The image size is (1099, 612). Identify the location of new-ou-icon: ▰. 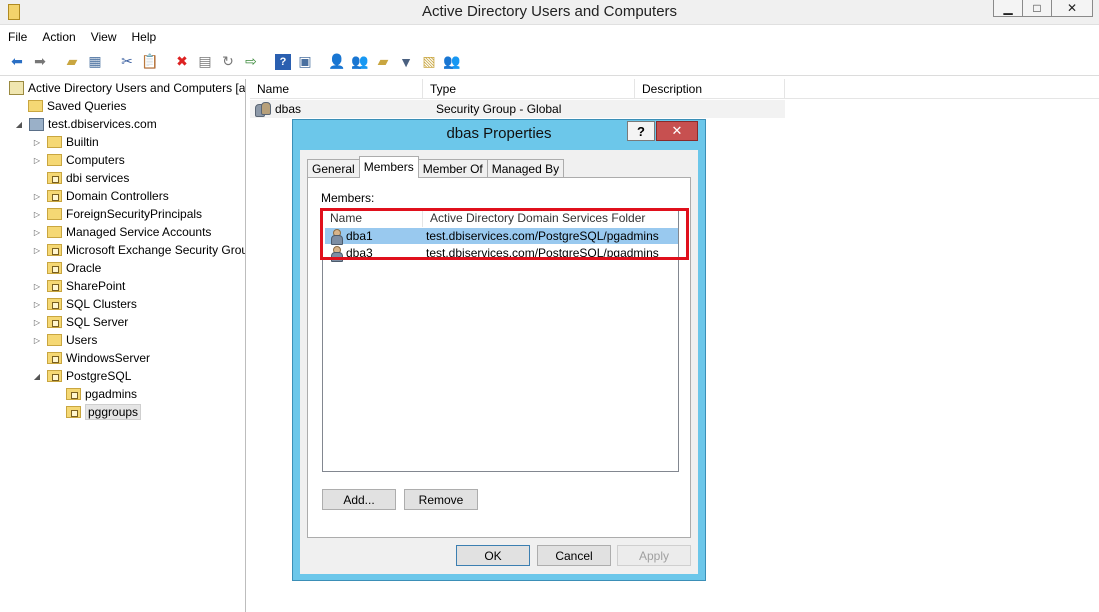
(383, 62).